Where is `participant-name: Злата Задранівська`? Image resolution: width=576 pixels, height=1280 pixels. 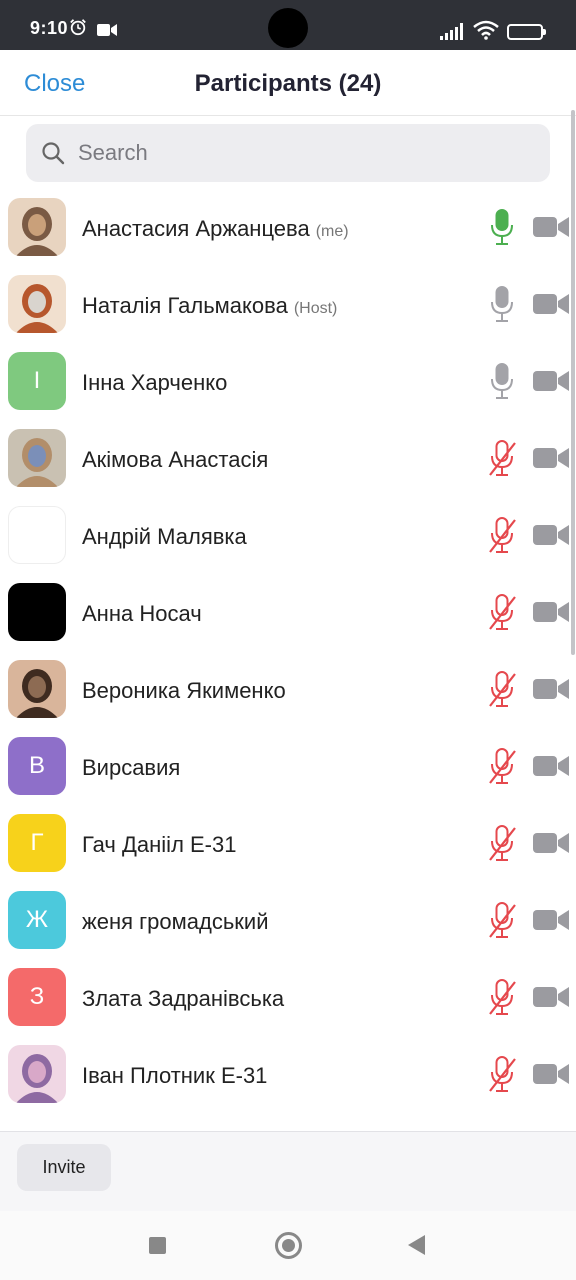 participant-name: Злата Задранівська is located at coordinates (183, 998).